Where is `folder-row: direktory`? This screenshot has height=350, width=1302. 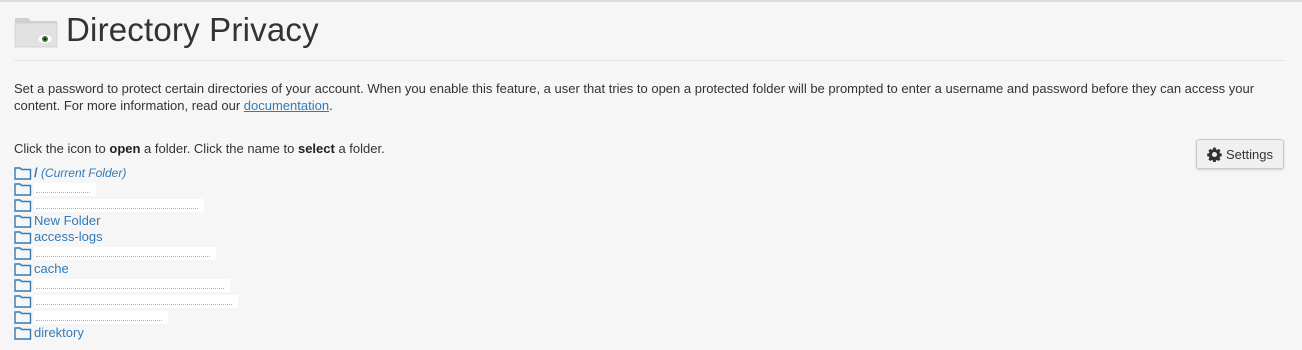
folder-row: direktory is located at coordinates (214, 333).